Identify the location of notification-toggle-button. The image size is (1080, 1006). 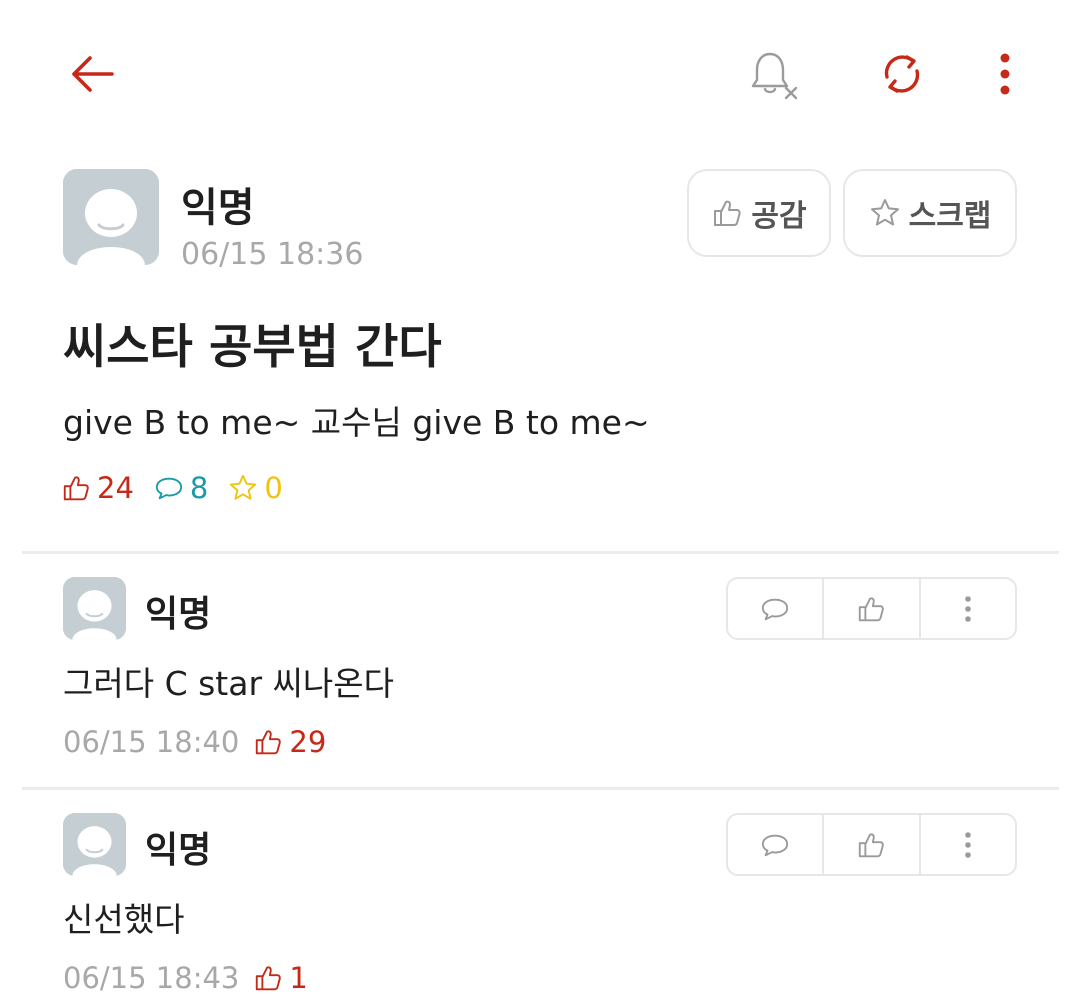
(774, 74).